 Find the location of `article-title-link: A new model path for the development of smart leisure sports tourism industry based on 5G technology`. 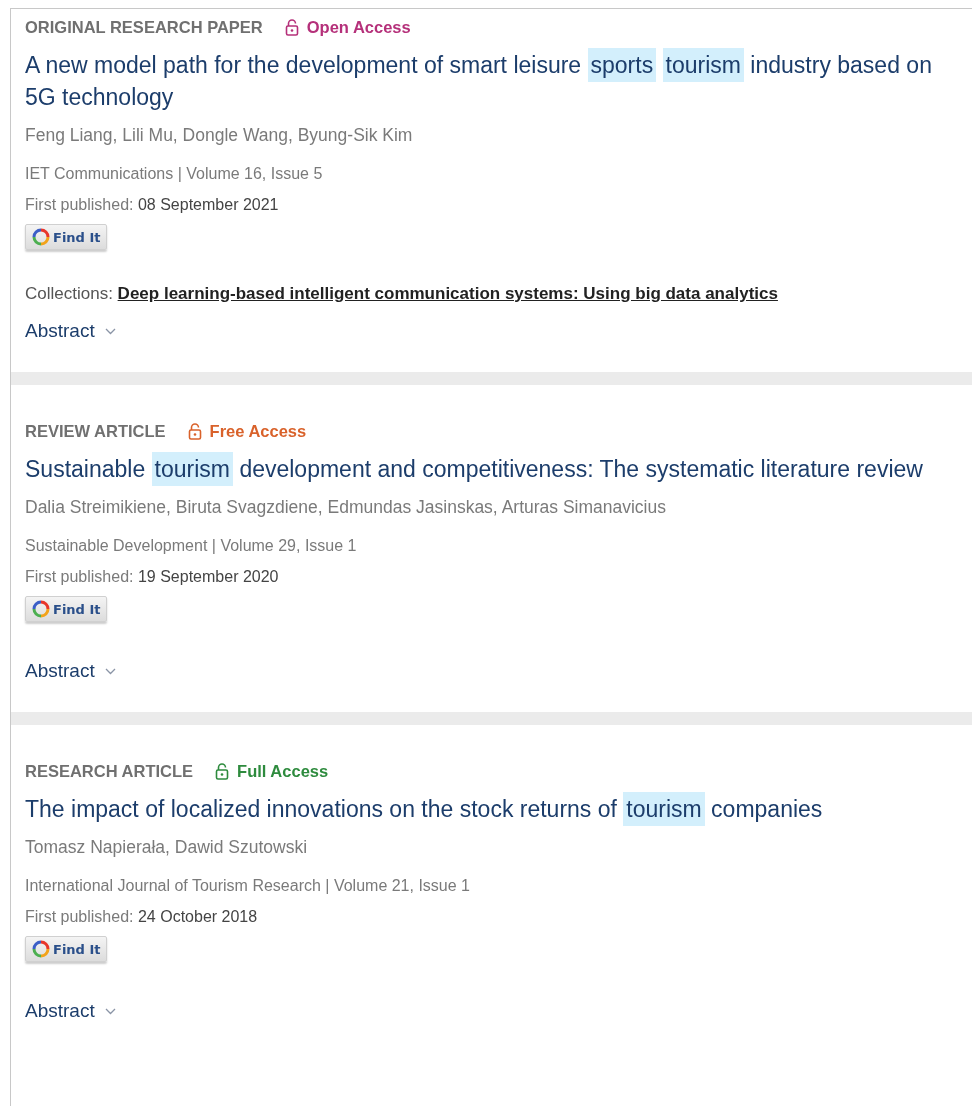

article-title-link: A new model path for the development of smart leisure sports tourism industry based on 5G technology is located at coordinates (491, 81).